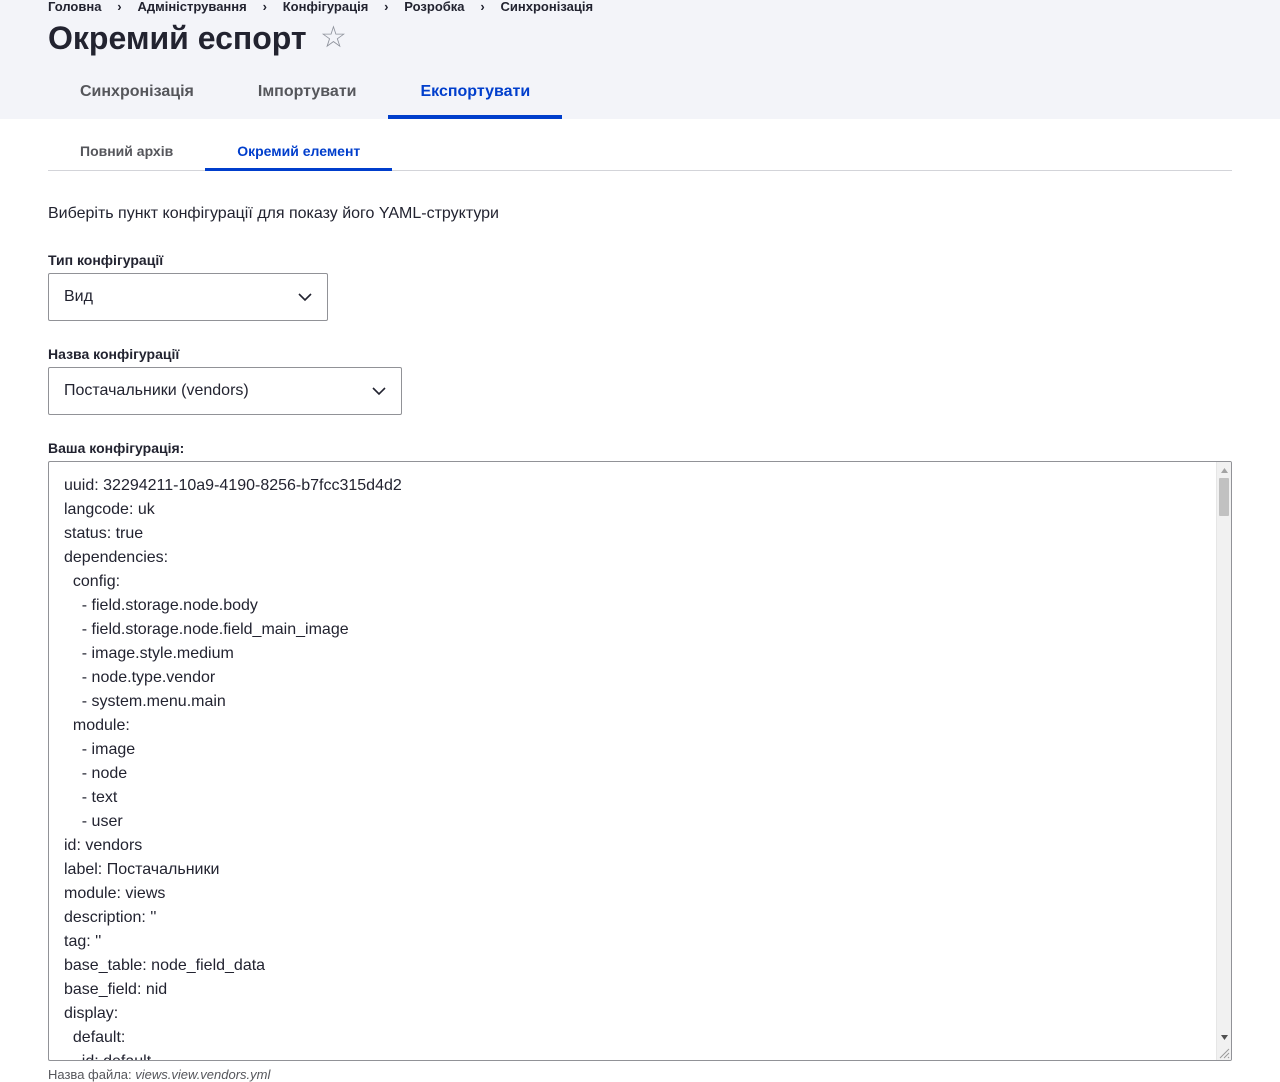  I want to click on scroll-down-arrow-icon, so click(1224, 1037).